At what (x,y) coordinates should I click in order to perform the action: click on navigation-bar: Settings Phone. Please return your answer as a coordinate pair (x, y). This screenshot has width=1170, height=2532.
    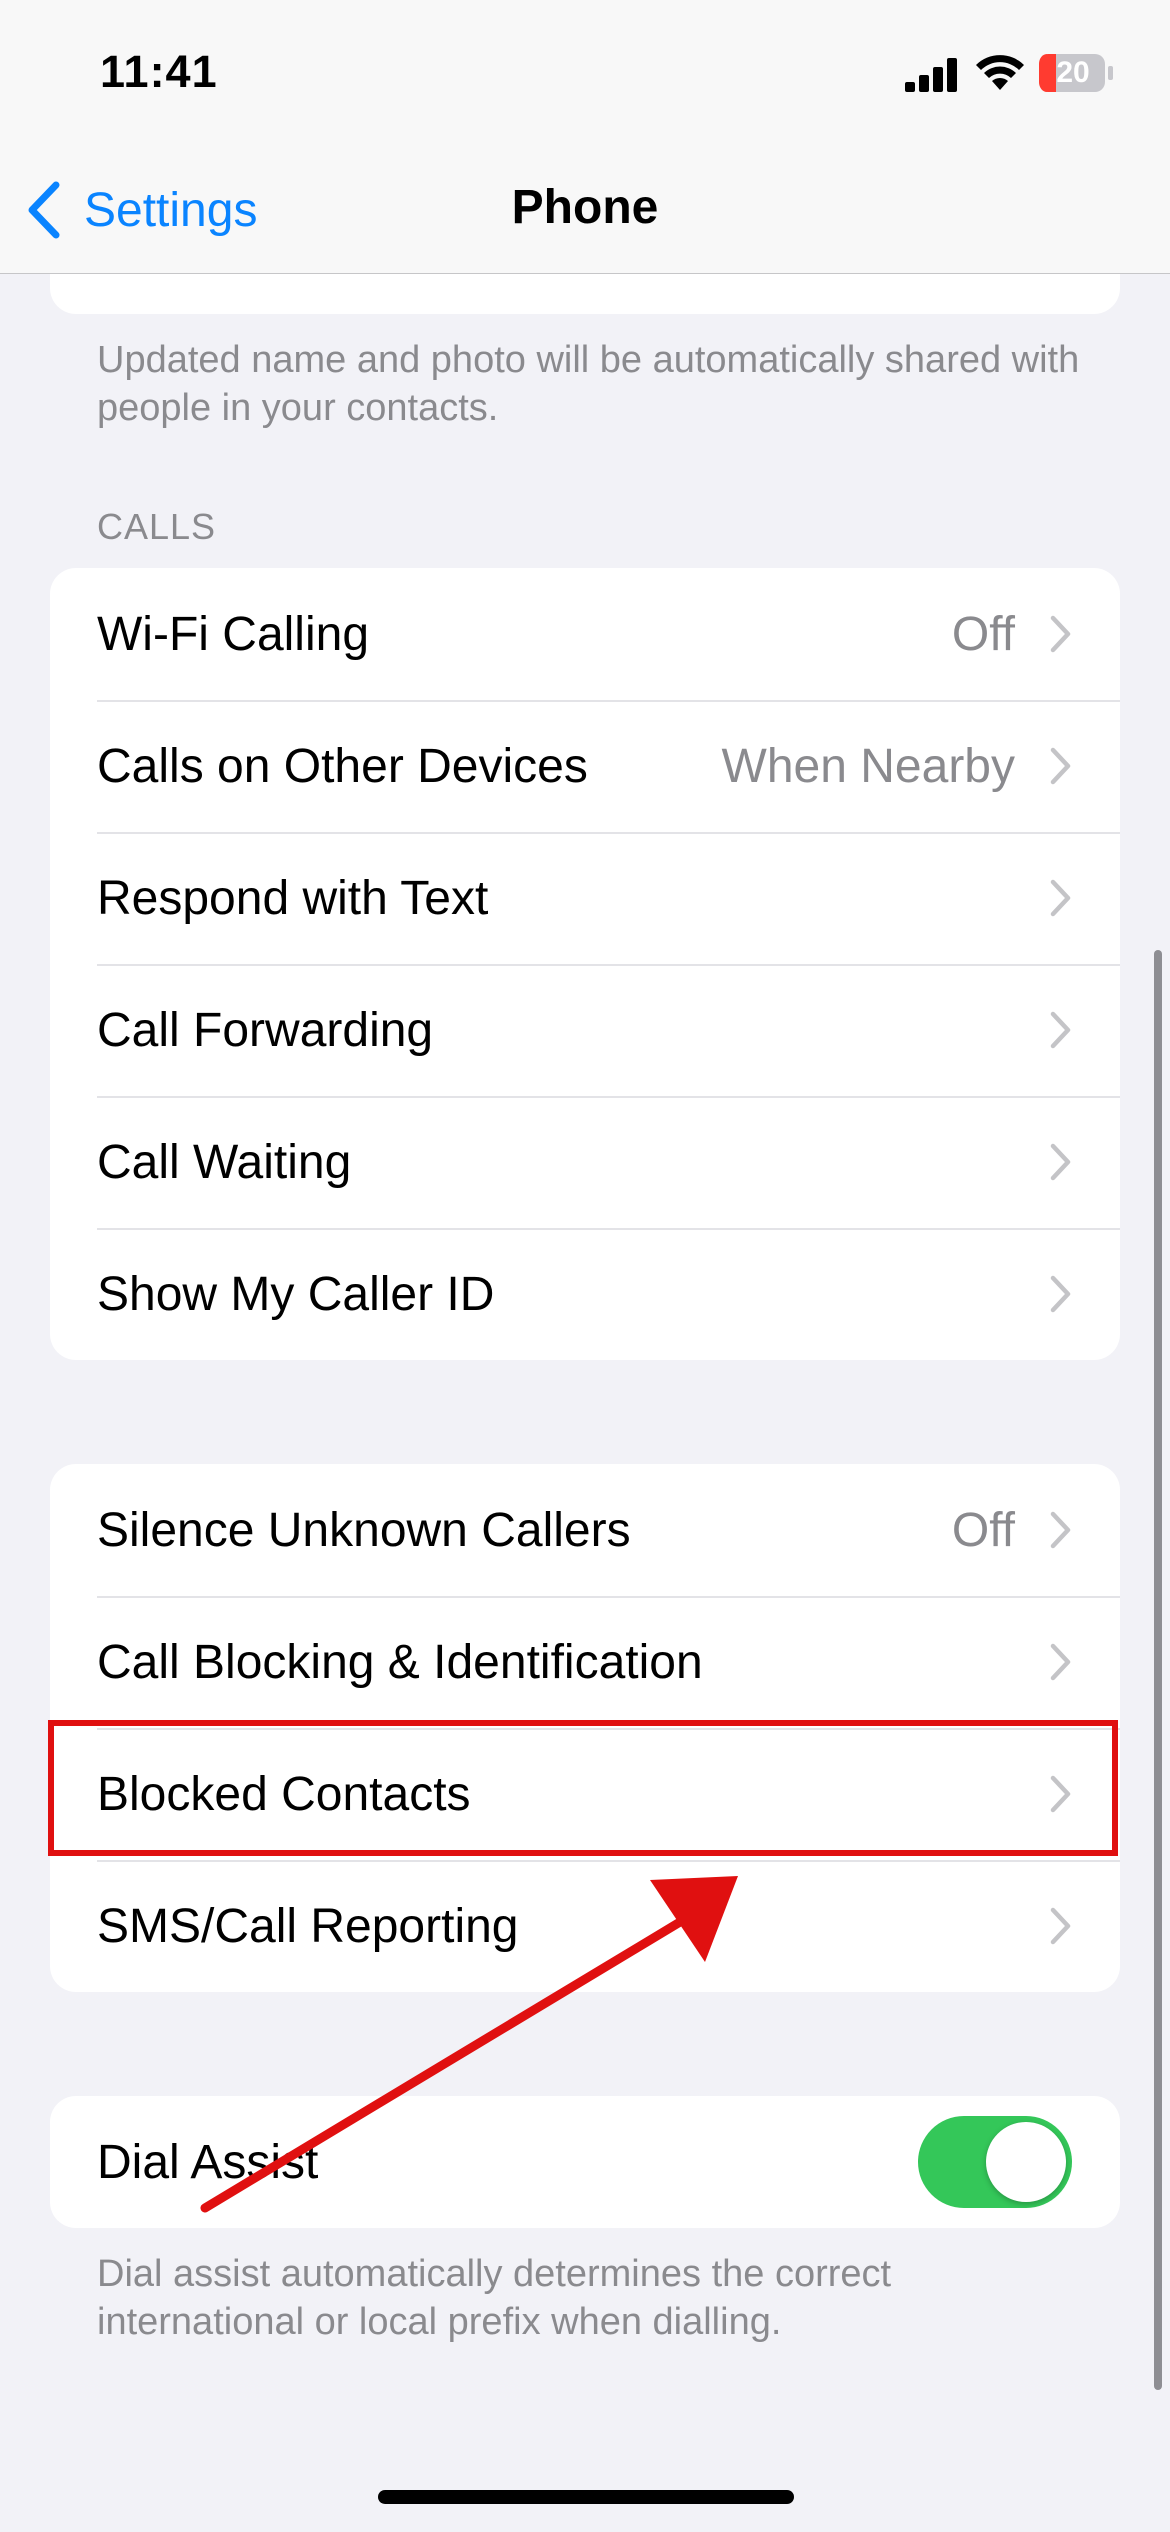
    Looking at the image, I should click on (585, 212).